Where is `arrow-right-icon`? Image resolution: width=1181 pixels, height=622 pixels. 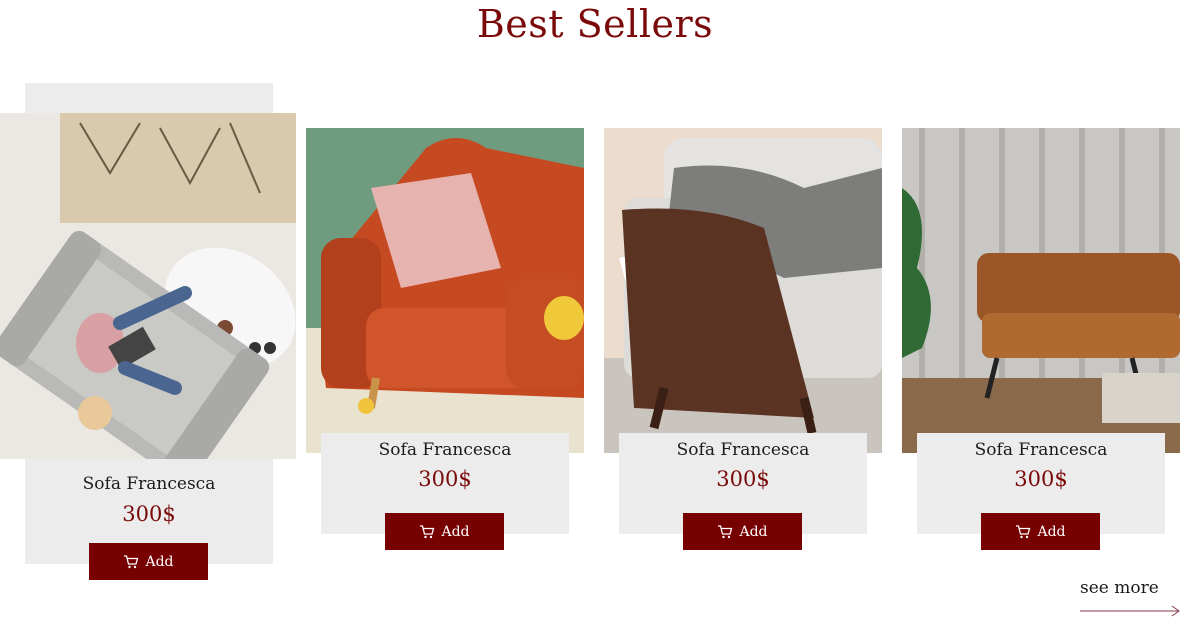
arrow-right-icon is located at coordinates (1130, 612).